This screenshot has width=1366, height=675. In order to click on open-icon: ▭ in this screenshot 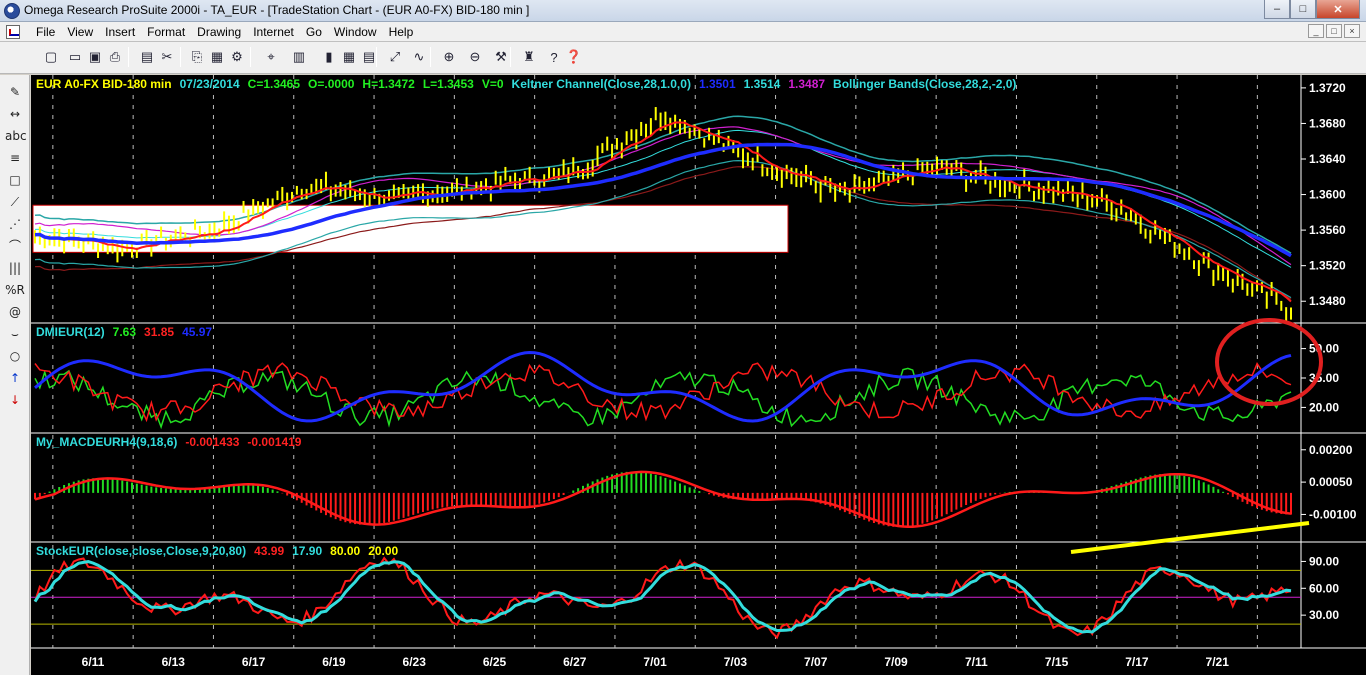, I will do `click(75, 57)`.